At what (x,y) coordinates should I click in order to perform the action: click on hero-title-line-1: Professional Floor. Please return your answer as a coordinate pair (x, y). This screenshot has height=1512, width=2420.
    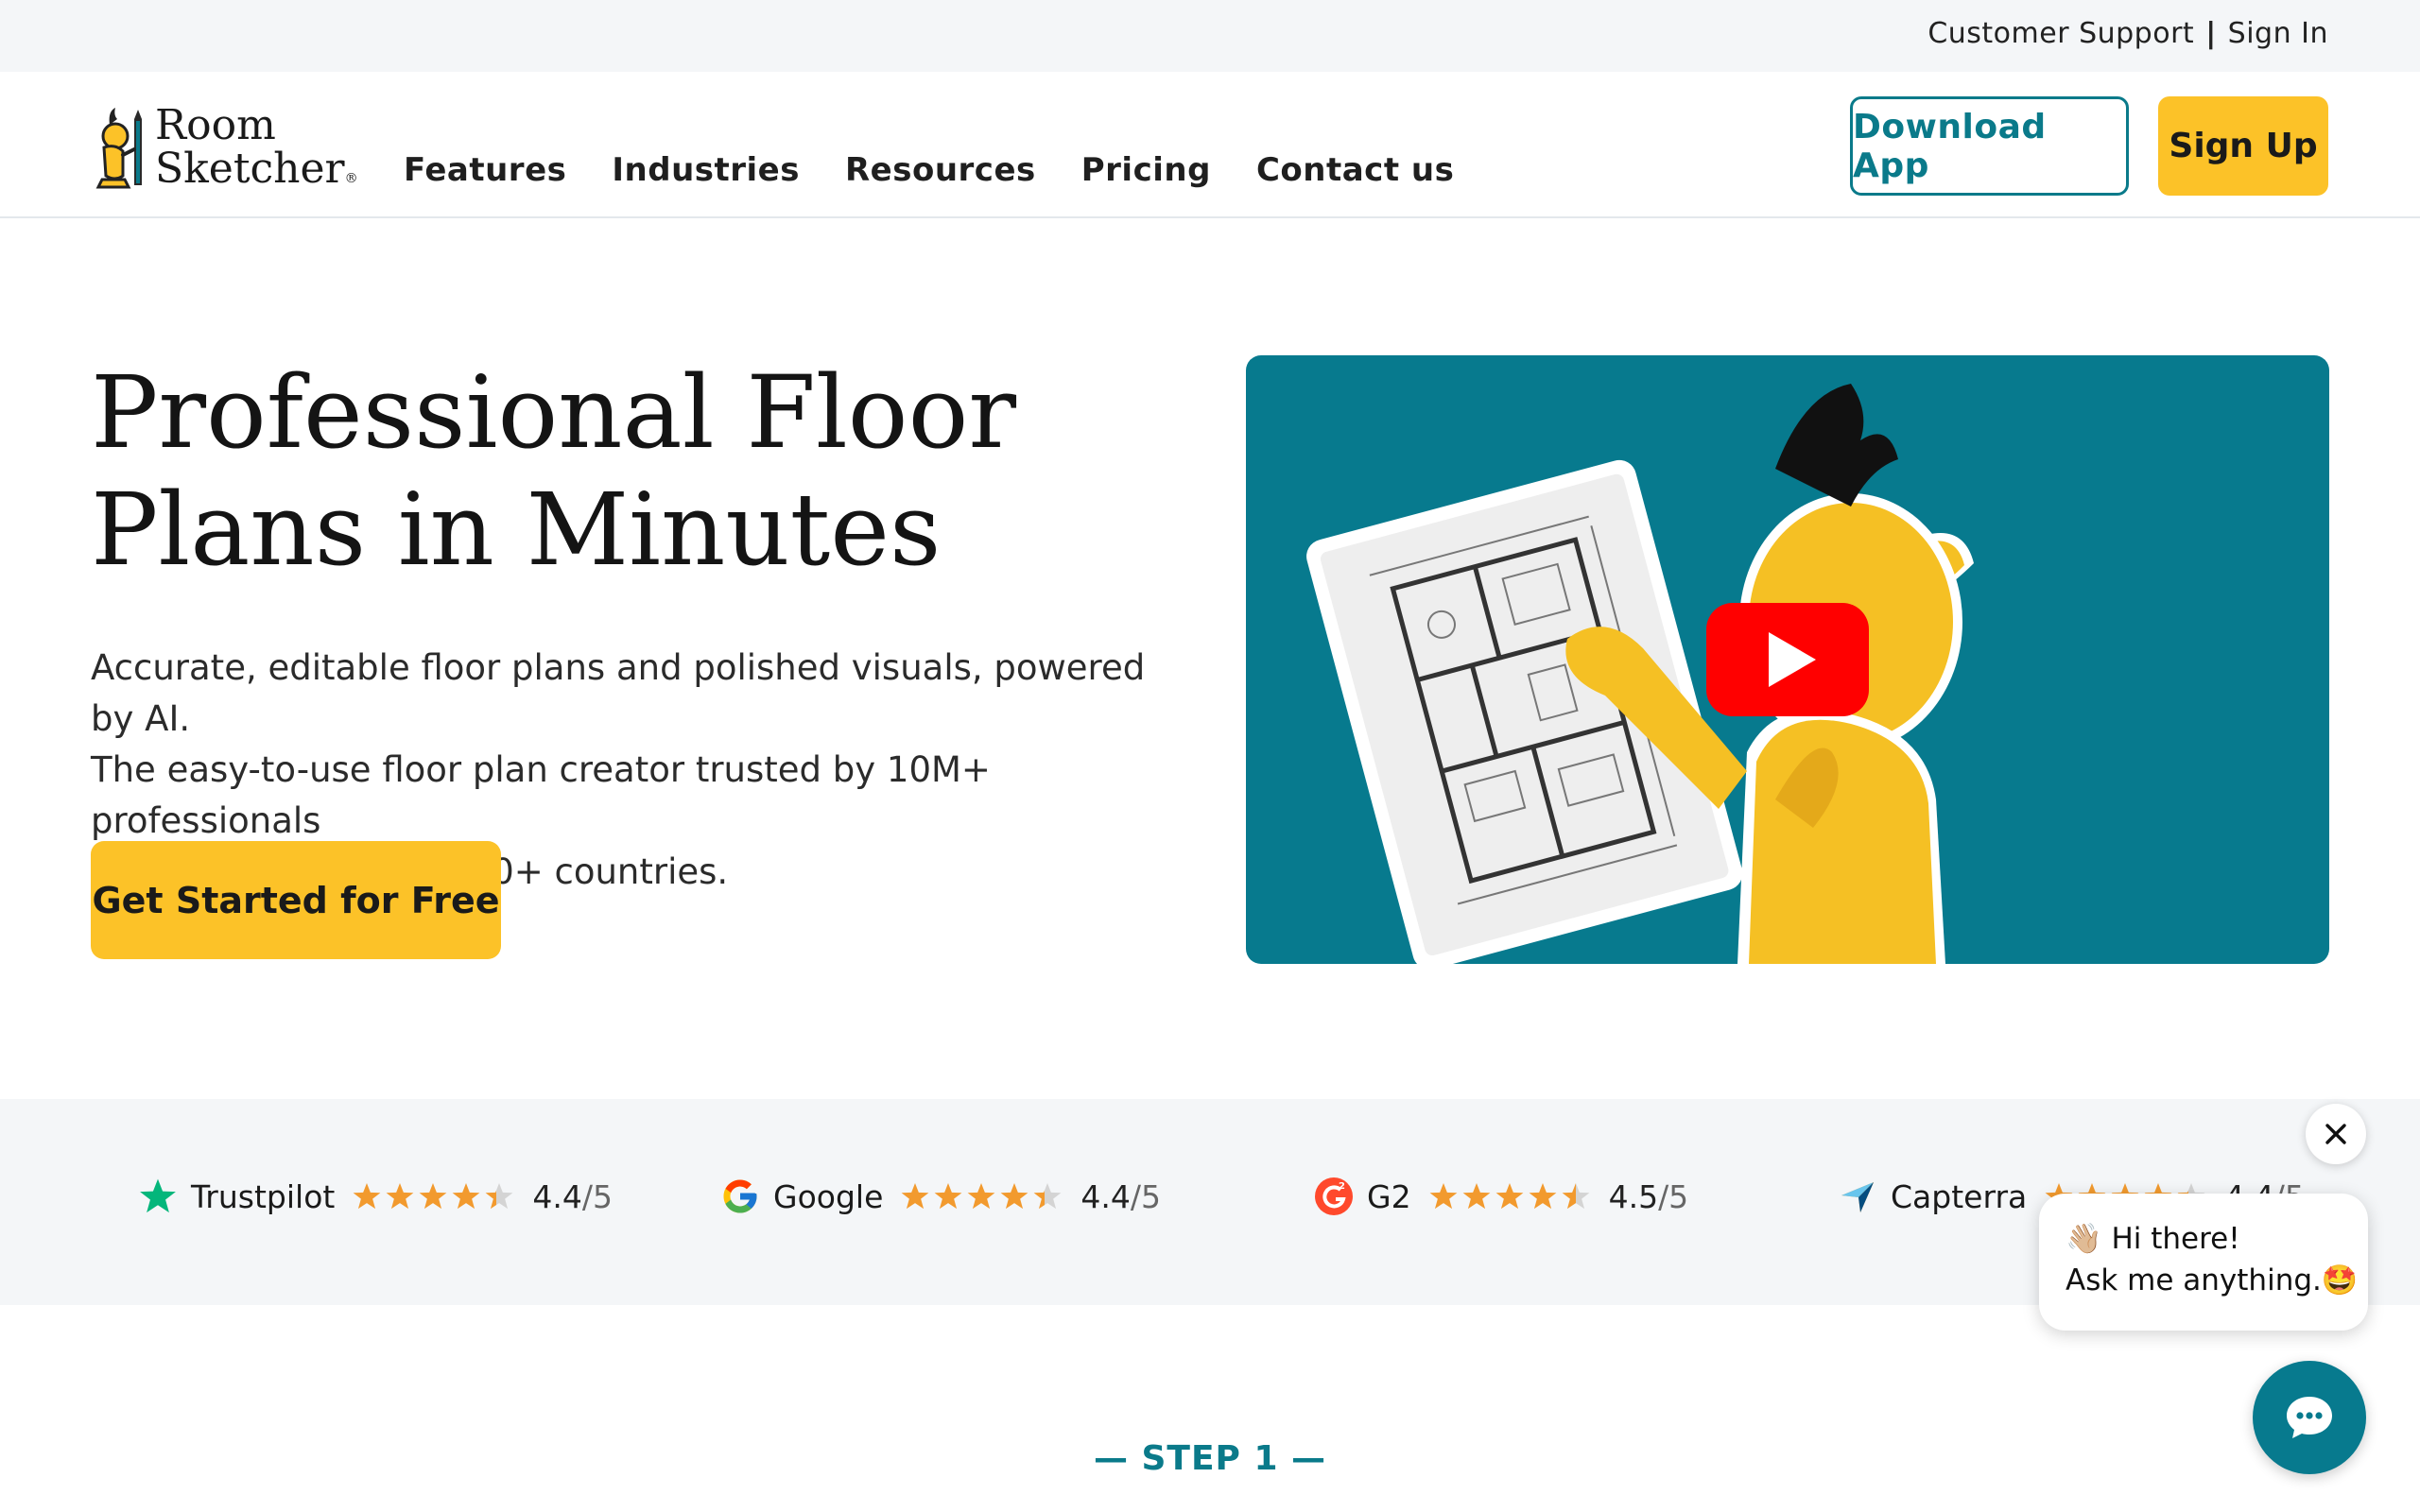
    Looking at the image, I should click on (554, 412).